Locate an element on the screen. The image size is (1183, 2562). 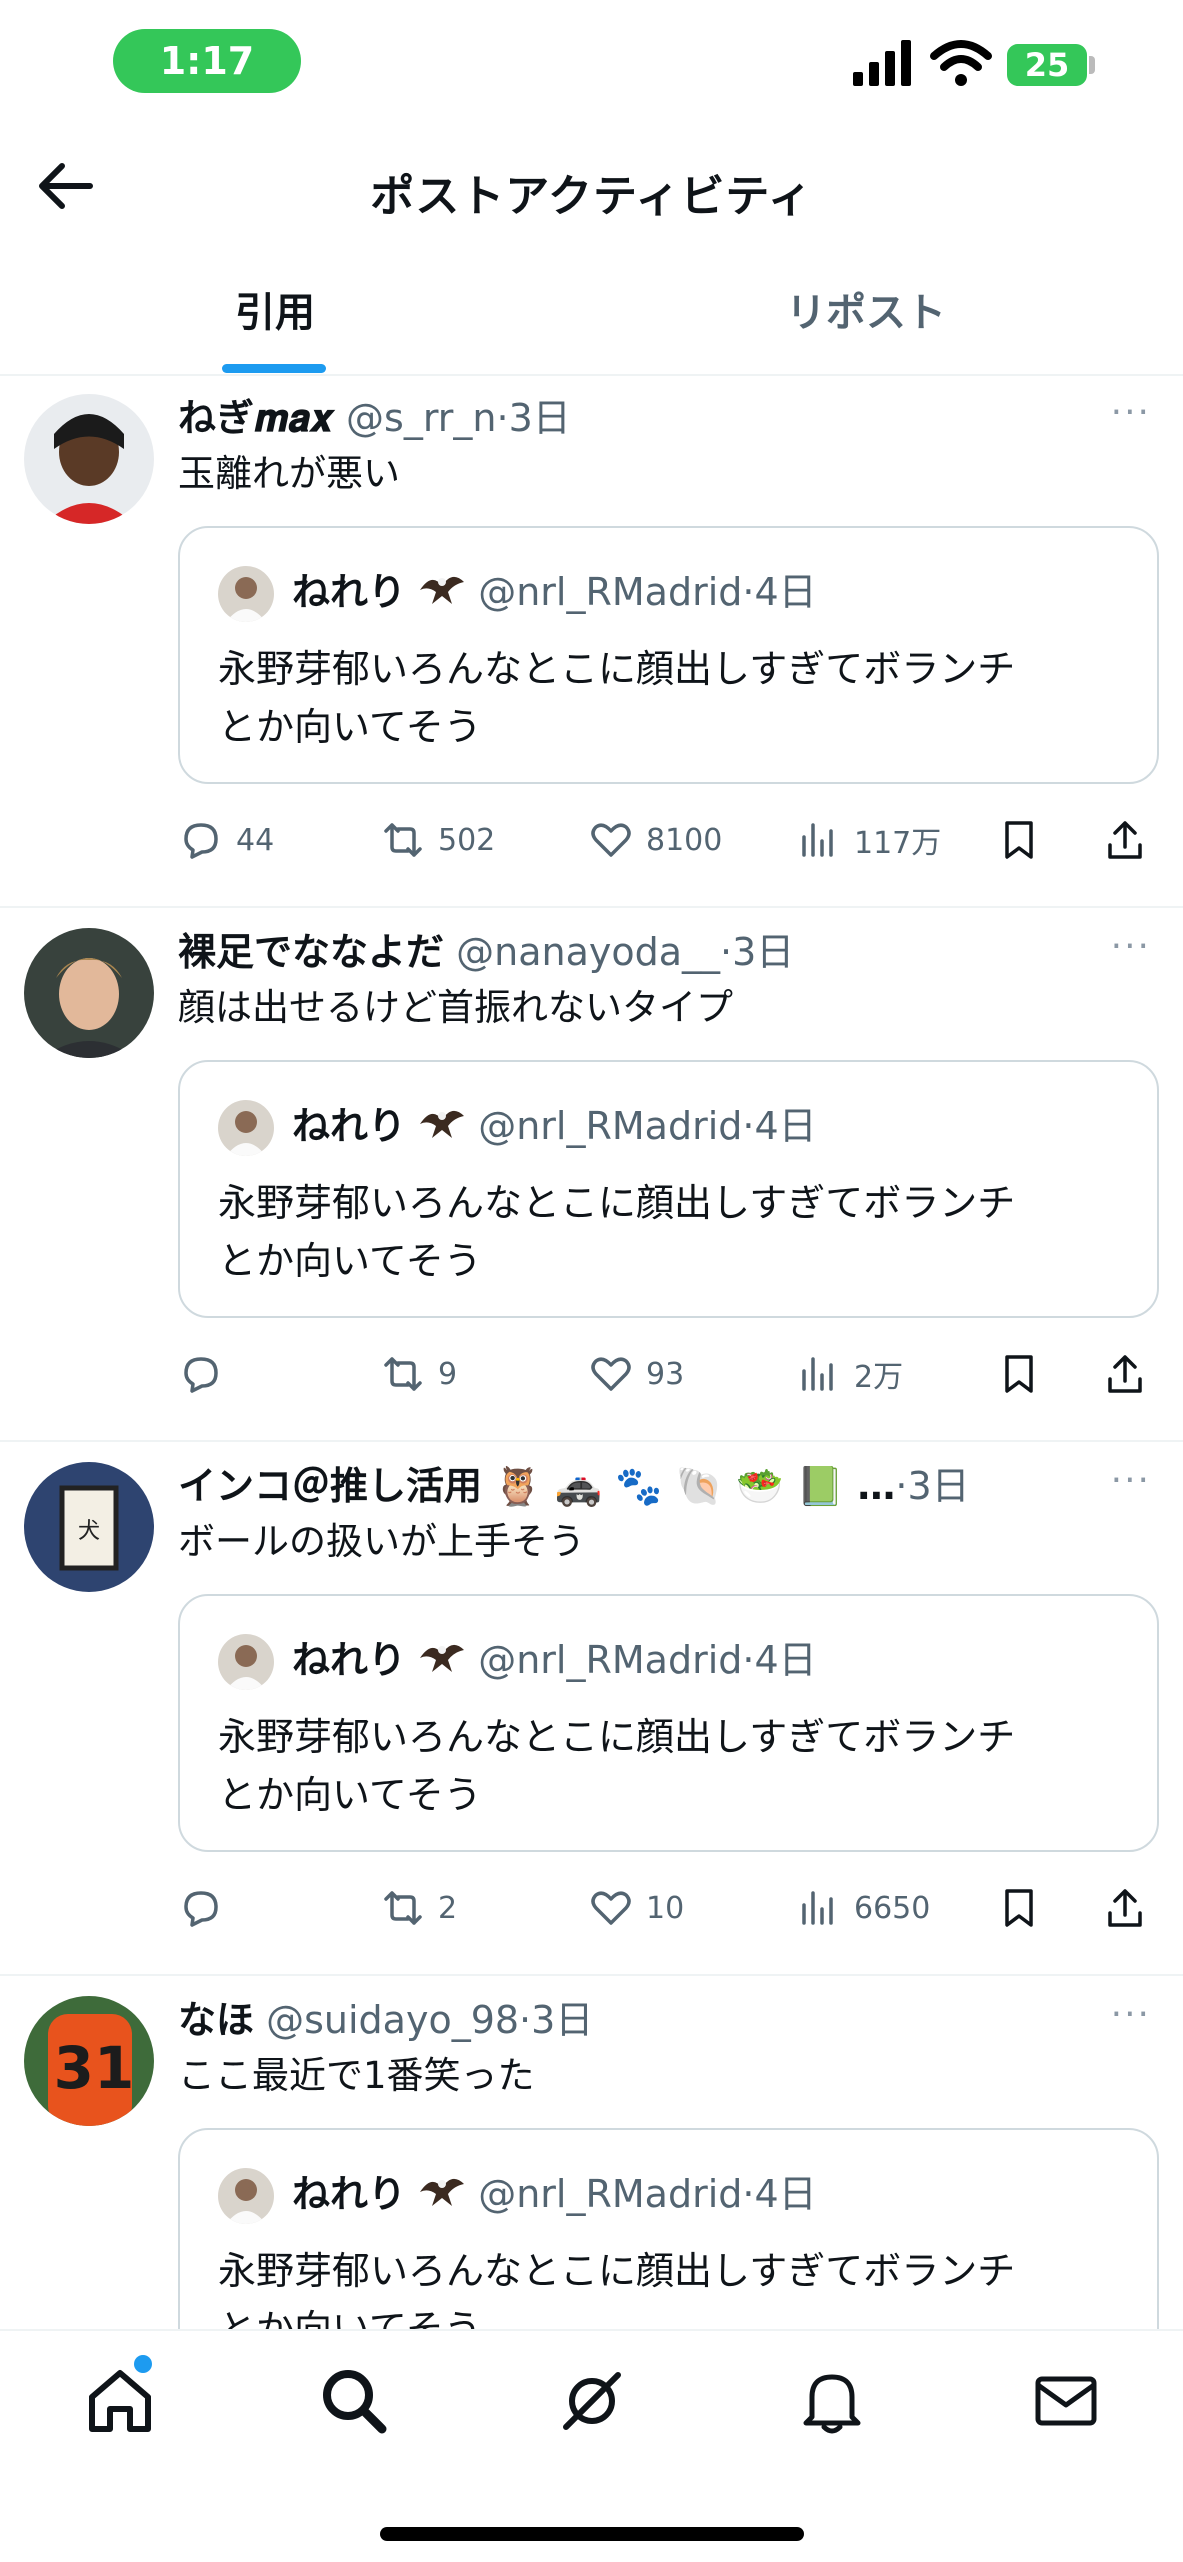
like-count: 10 is located at coordinates (665, 1908).